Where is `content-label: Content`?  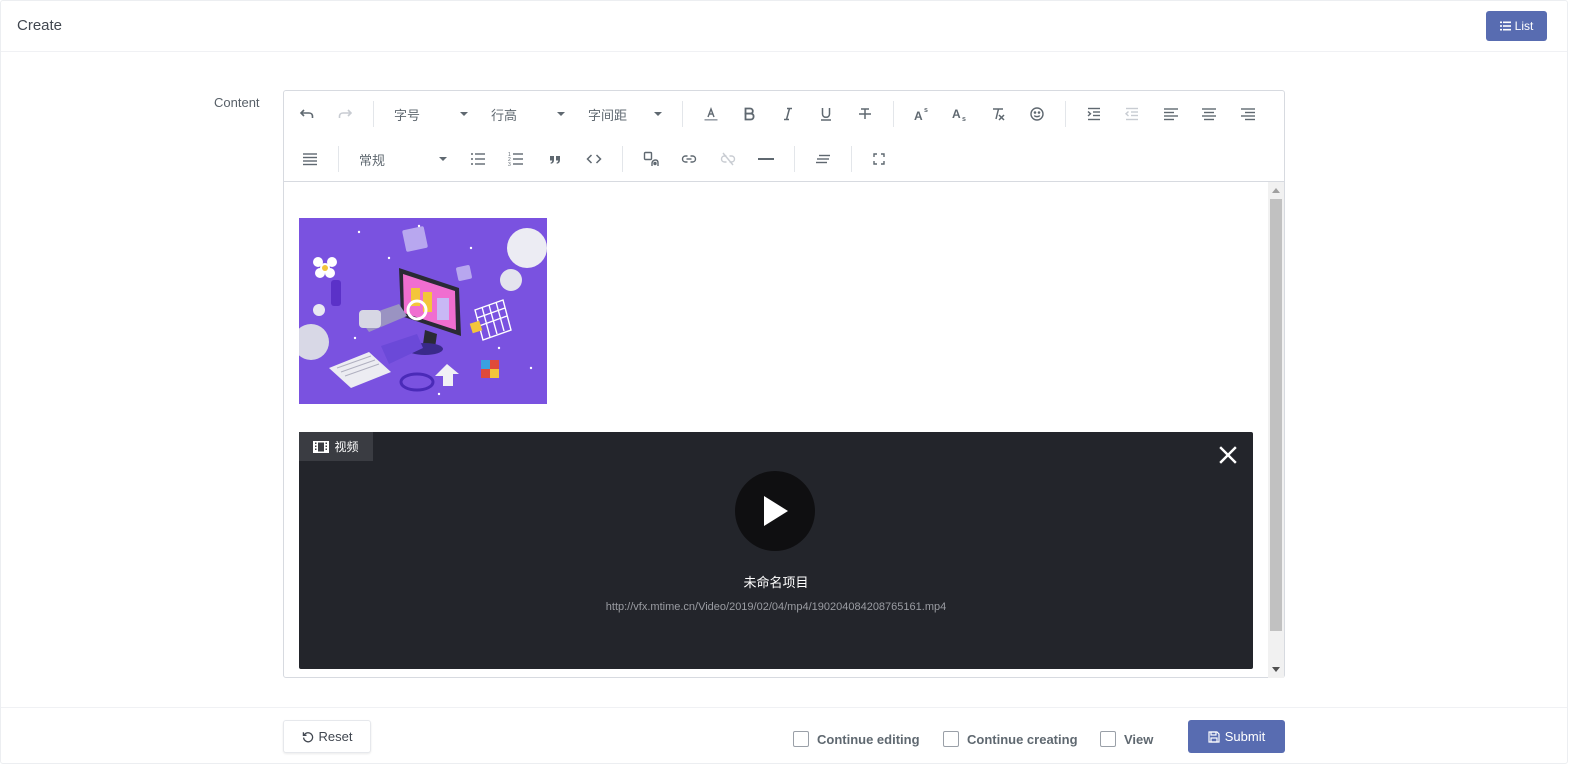
content-label: Content is located at coordinates (237, 102).